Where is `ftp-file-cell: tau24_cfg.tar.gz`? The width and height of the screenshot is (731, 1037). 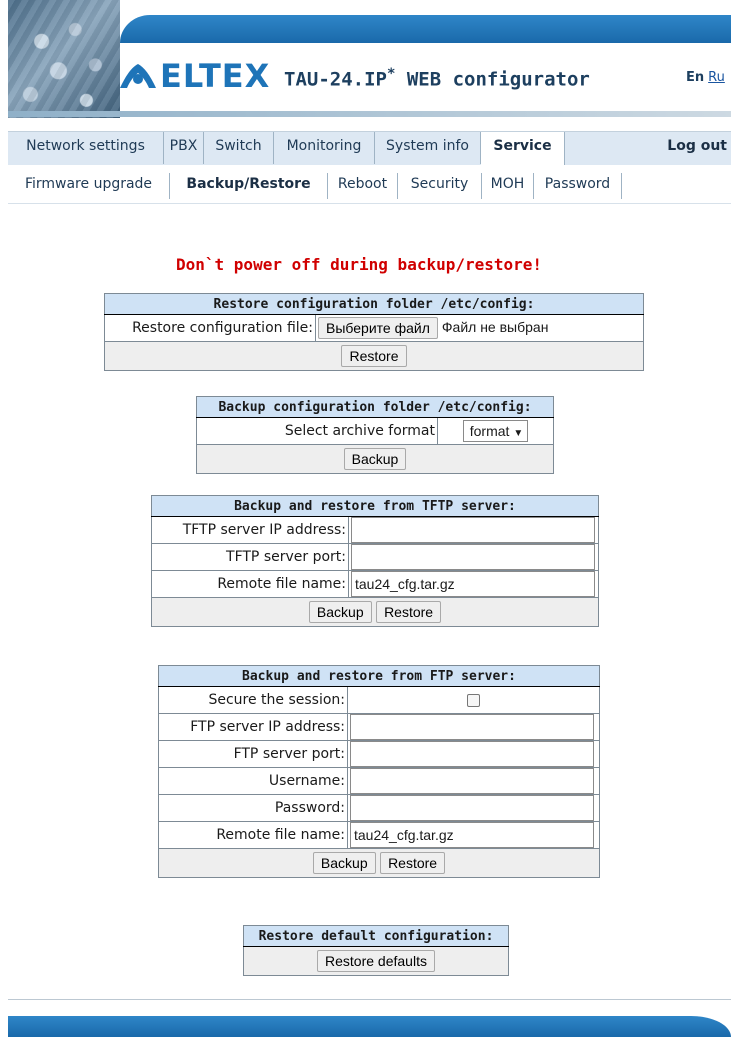 ftp-file-cell: tau24_cfg.tar.gz is located at coordinates (473, 835).